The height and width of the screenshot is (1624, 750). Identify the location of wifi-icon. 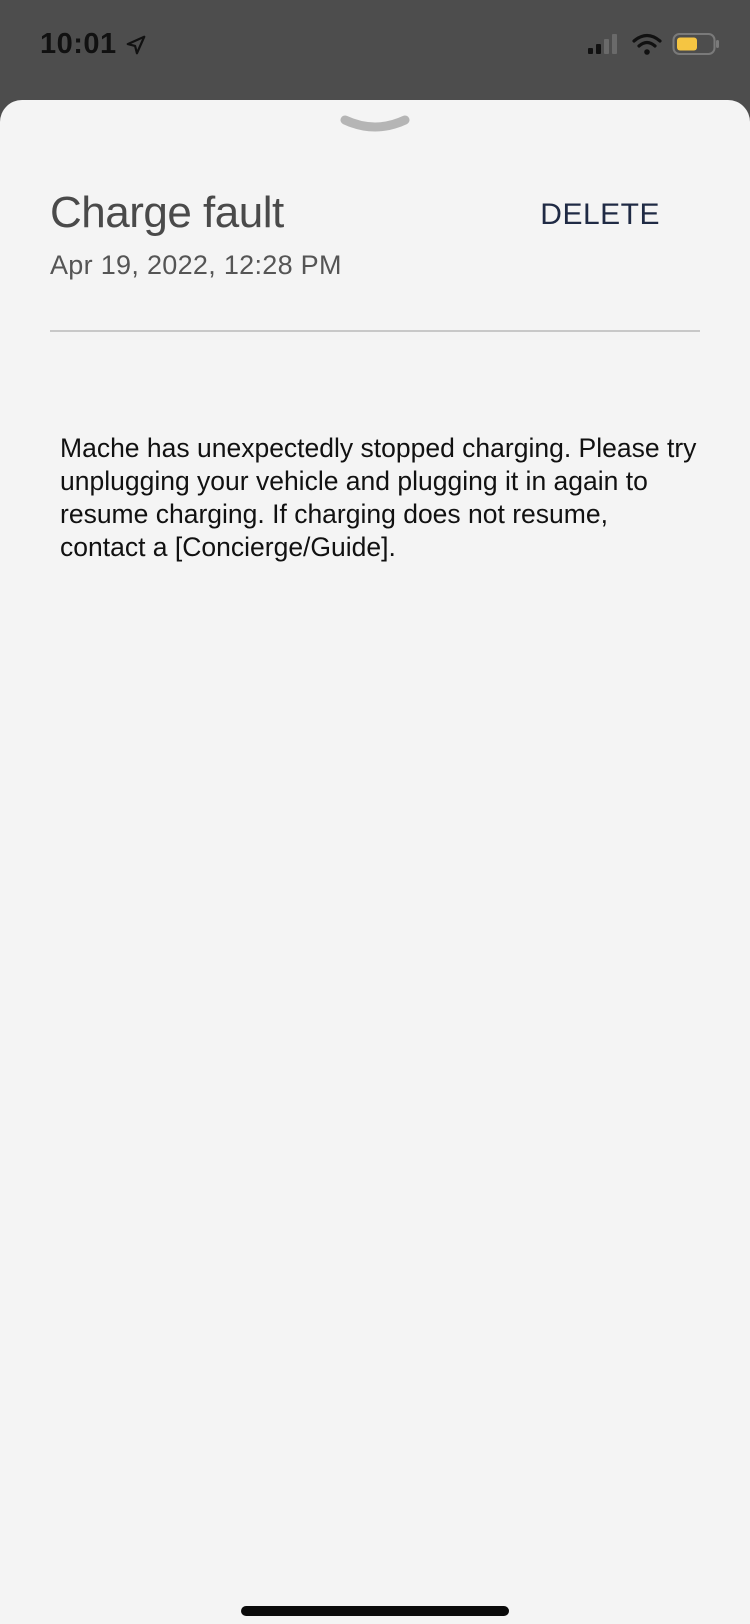
(647, 44).